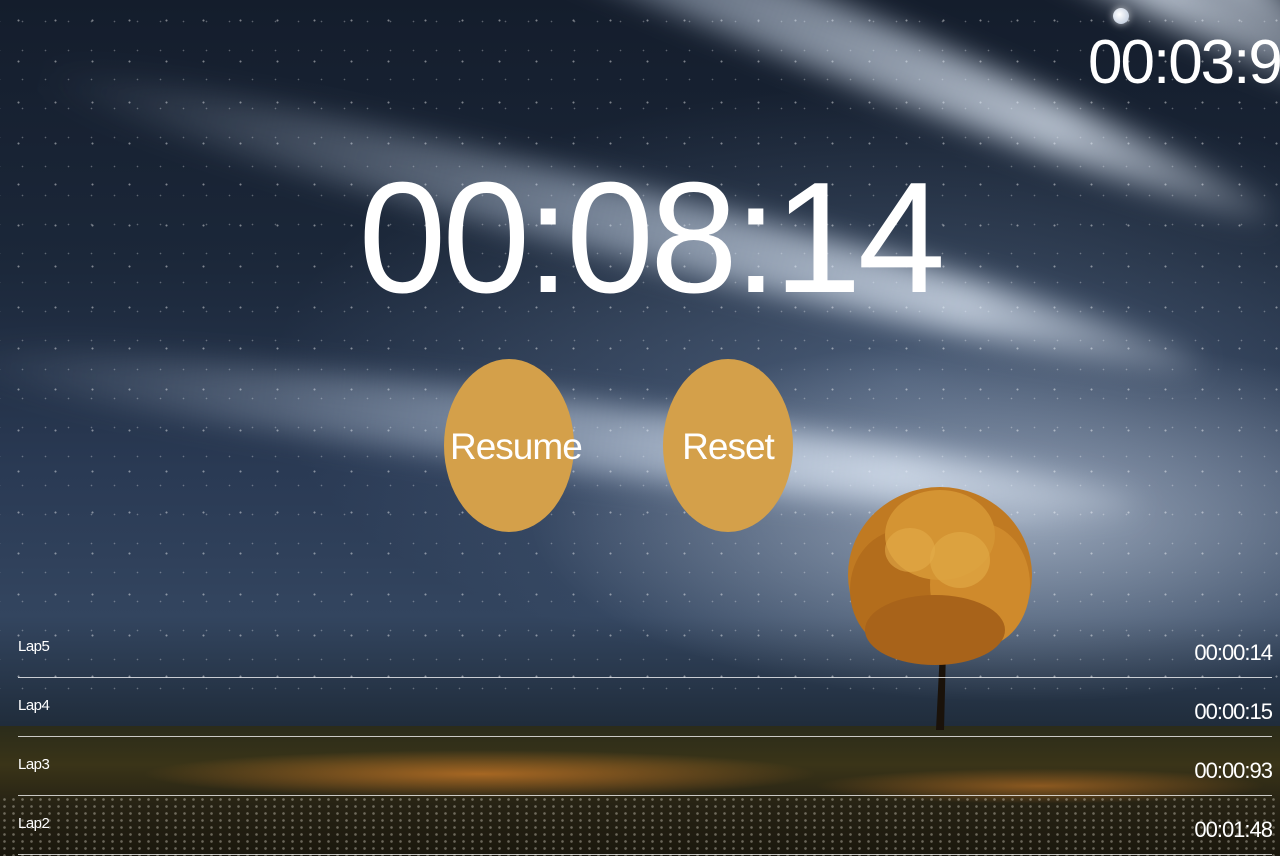 The height and width of the screenshot is (856, 1280). I want to click on lap-name: Lap3, so click(34, 764).